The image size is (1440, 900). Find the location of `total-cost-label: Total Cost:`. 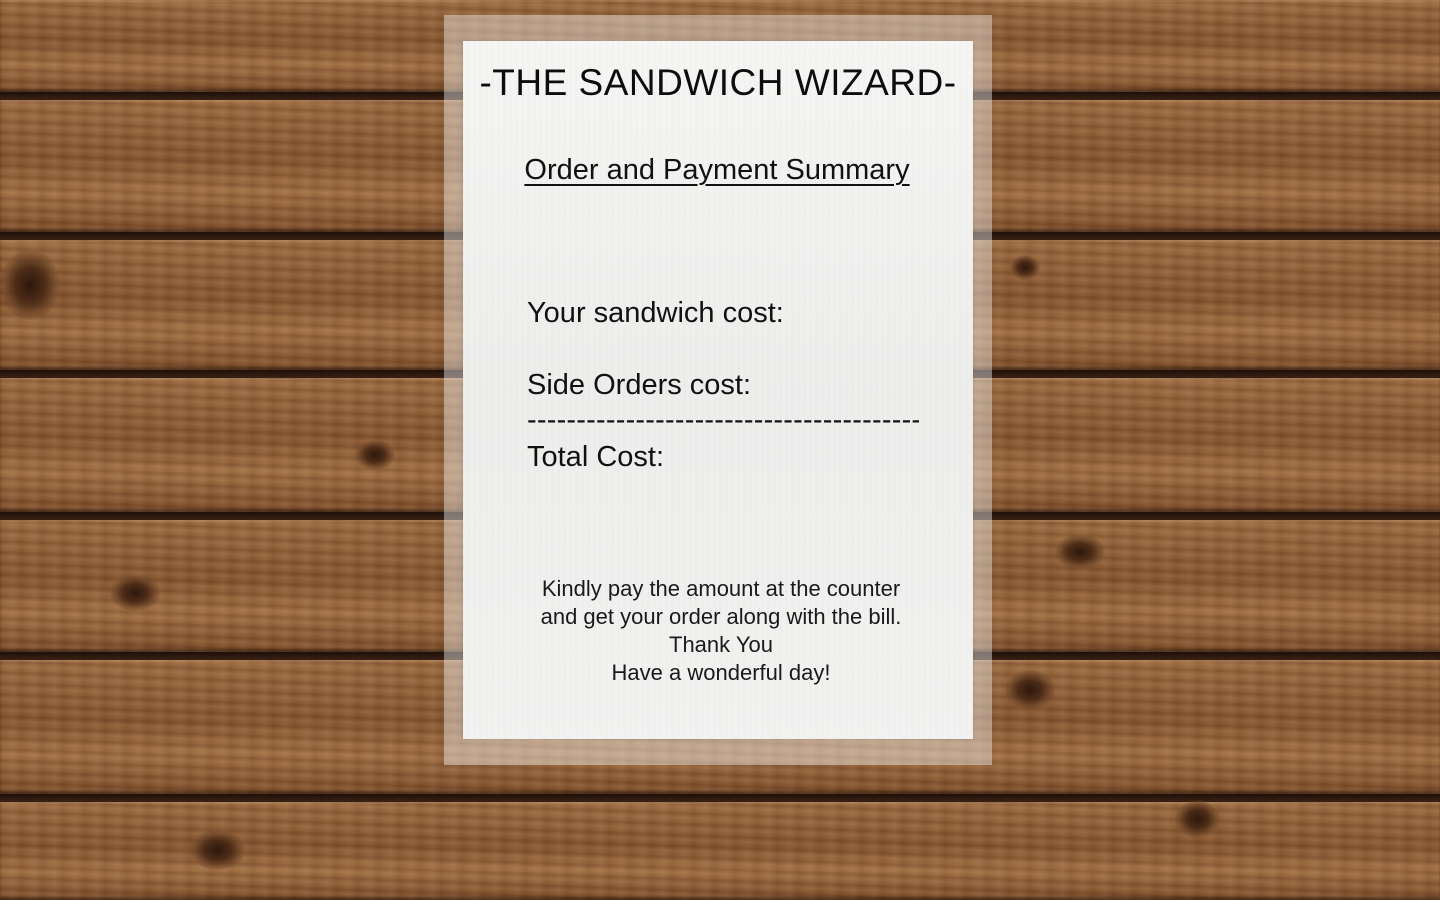

total-cost-label: Total Cost: is located at coordinates (595, 457).